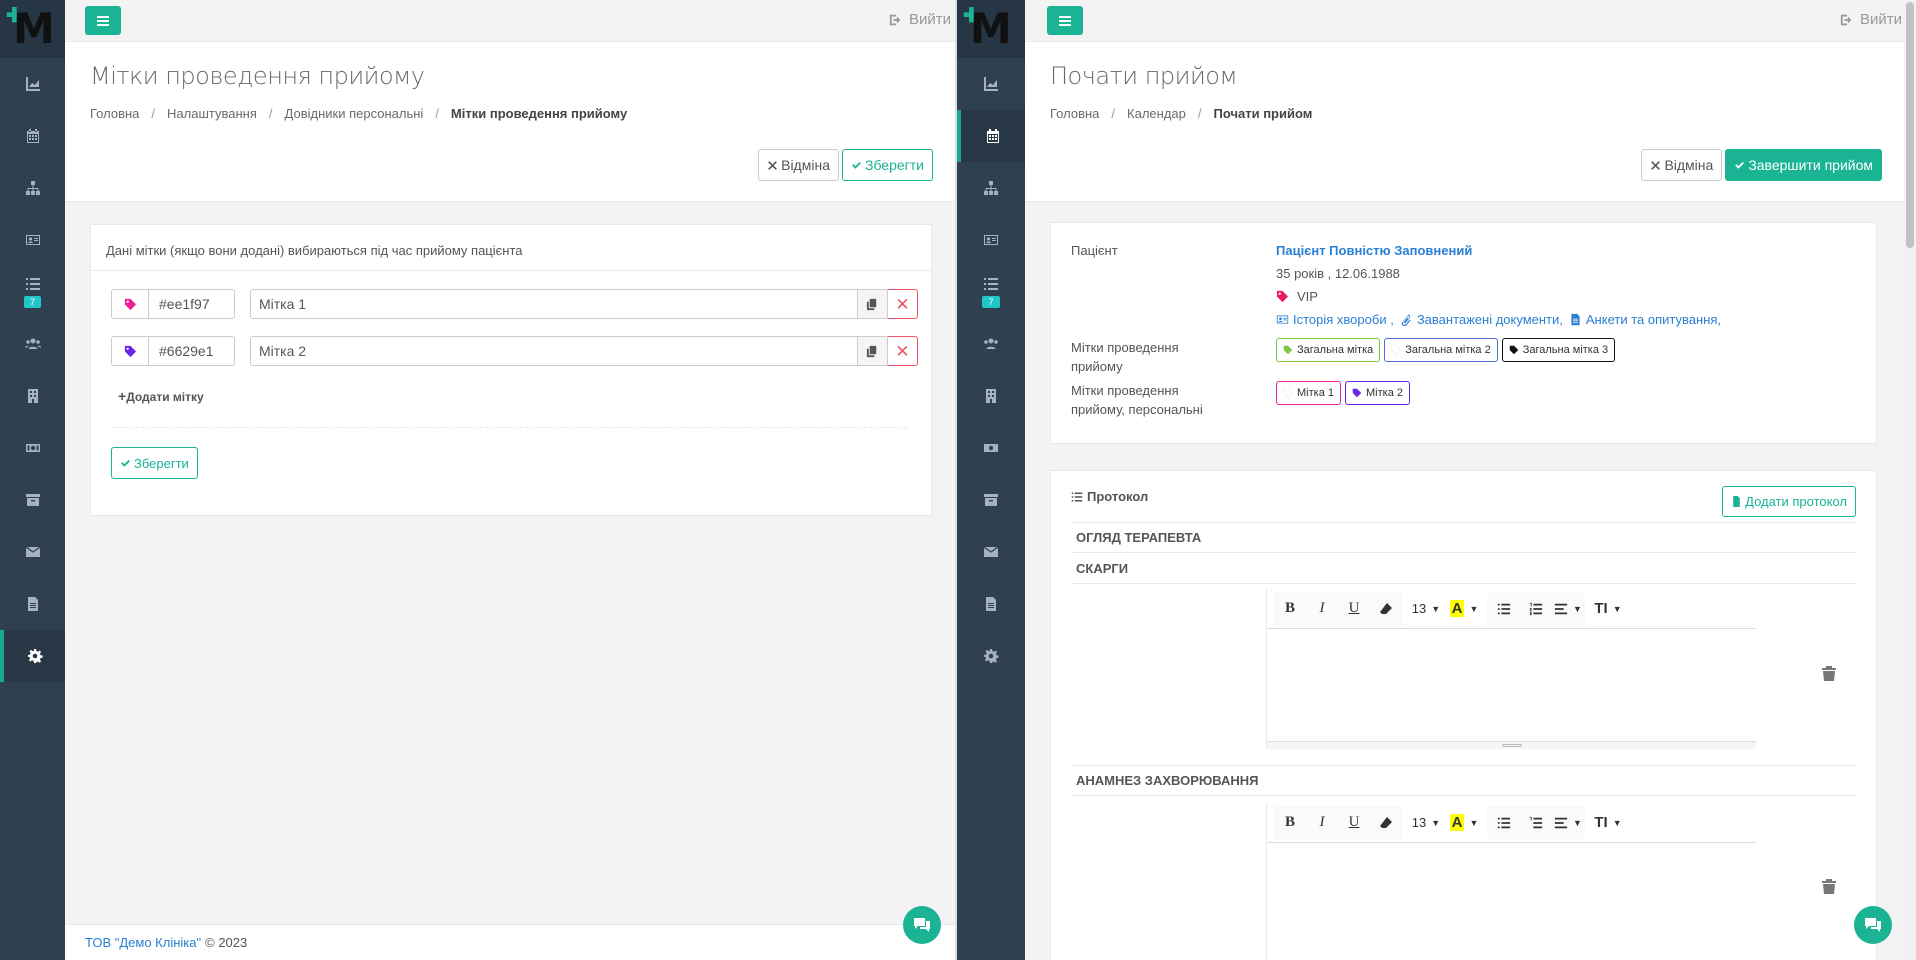 This screenshot has width=1916, height=960. I want to click on breadcrumb-personal-dictionaries: Довідники персональні, so click(354, 113).